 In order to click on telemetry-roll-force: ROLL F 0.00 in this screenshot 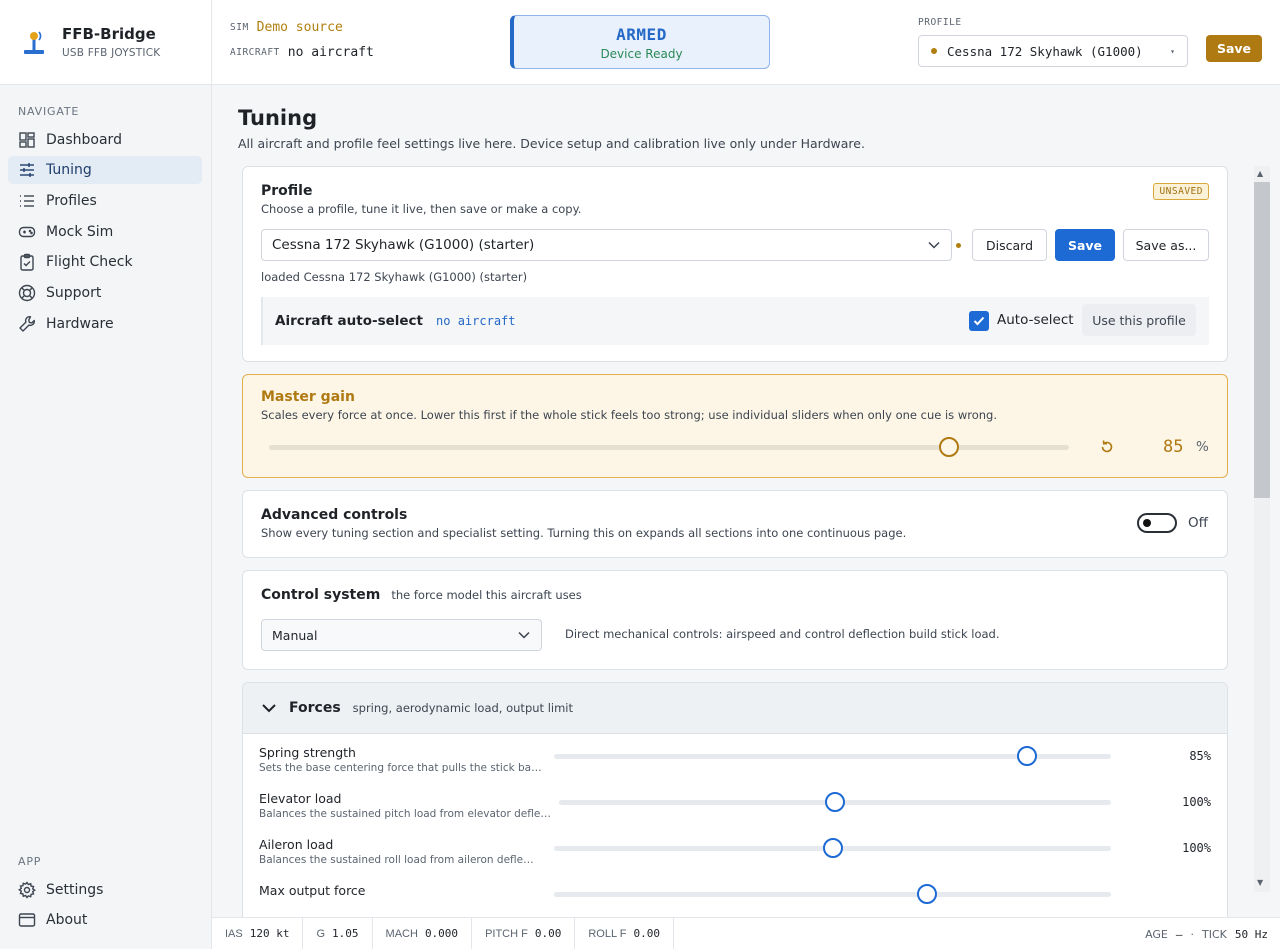, I will do `click(624, 933)`.